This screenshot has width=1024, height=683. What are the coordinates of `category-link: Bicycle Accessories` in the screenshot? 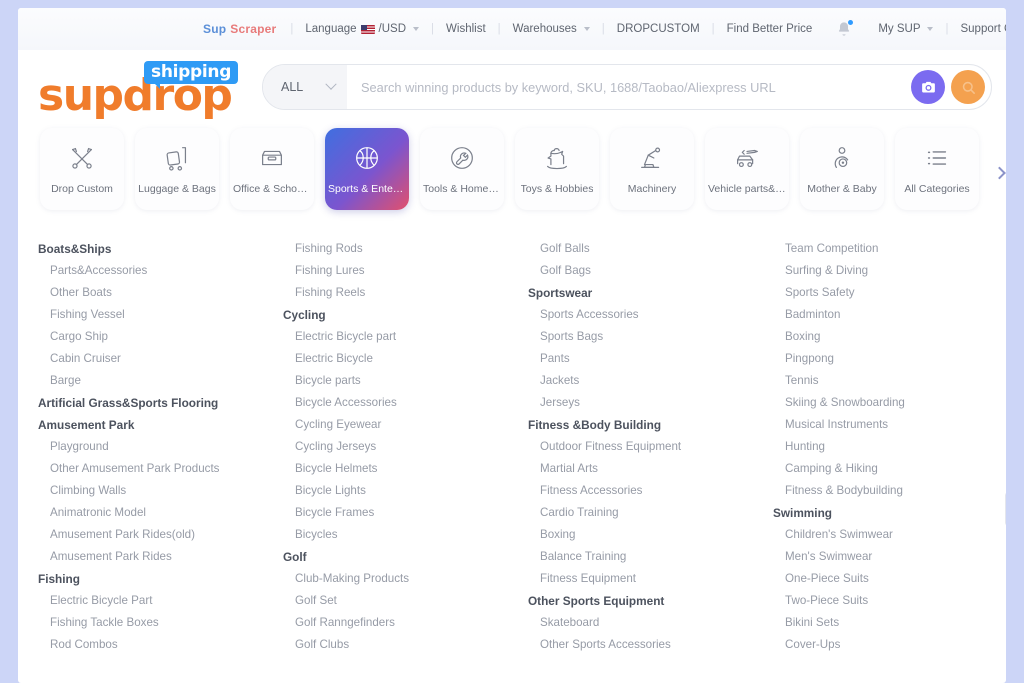 It's located at (403, 403).